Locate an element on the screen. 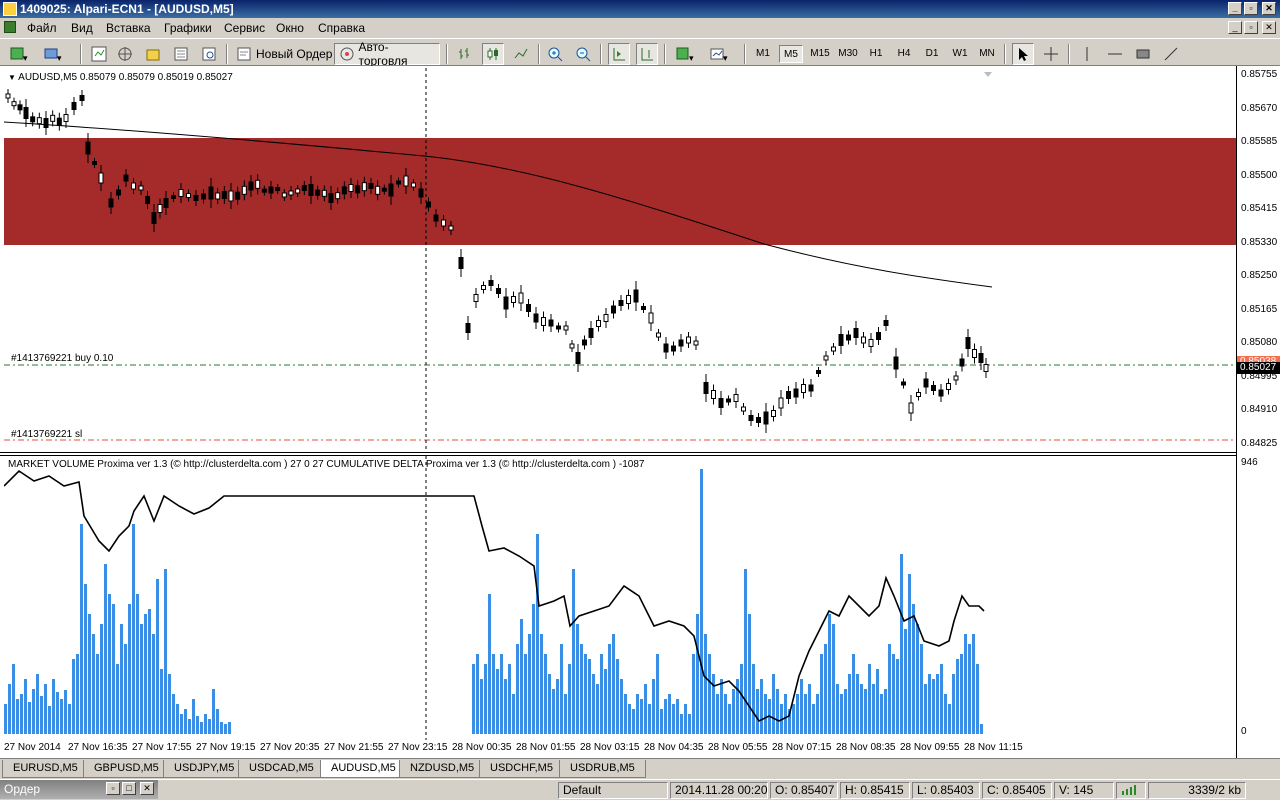 The height and width of the screenshot is (800, 1280). collapse-icon: ▼ is located at coordinates (12, 77).